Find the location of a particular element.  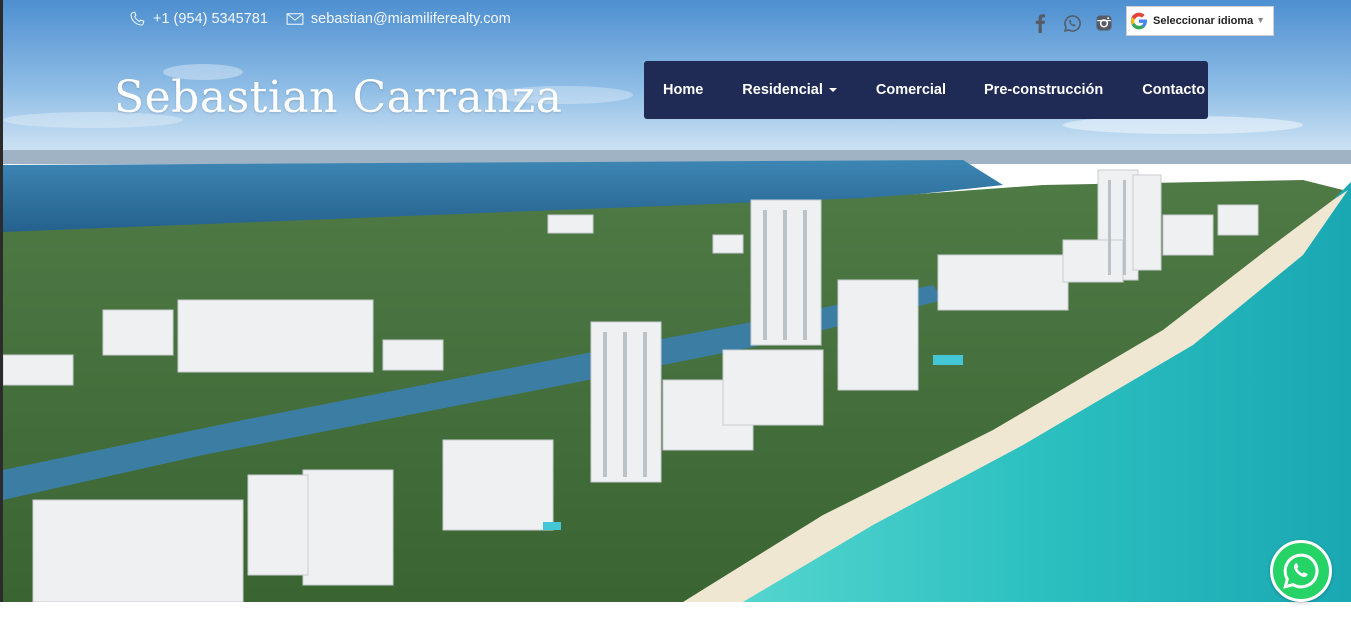

nav-item-contacto: Contacto is located at coordinates (1173, 90).